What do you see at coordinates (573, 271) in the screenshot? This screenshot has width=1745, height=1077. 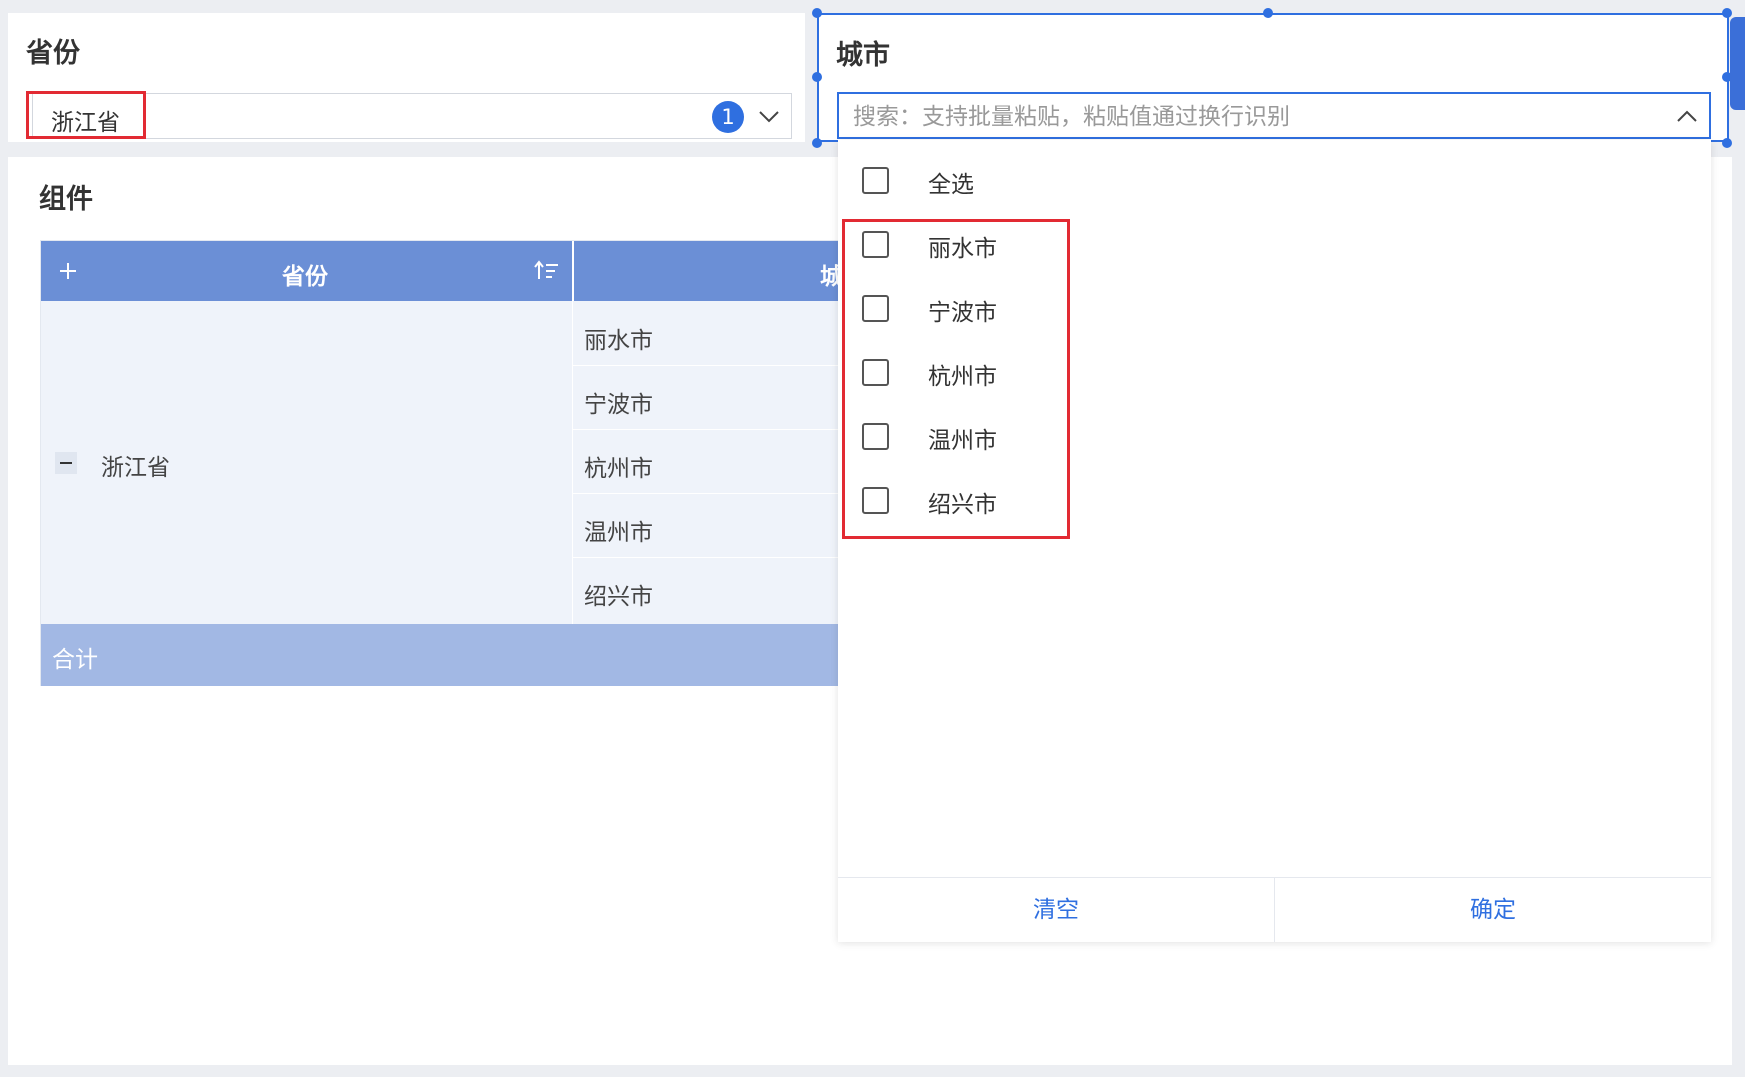 I see `header-divider` at bounding box center [573, 271].